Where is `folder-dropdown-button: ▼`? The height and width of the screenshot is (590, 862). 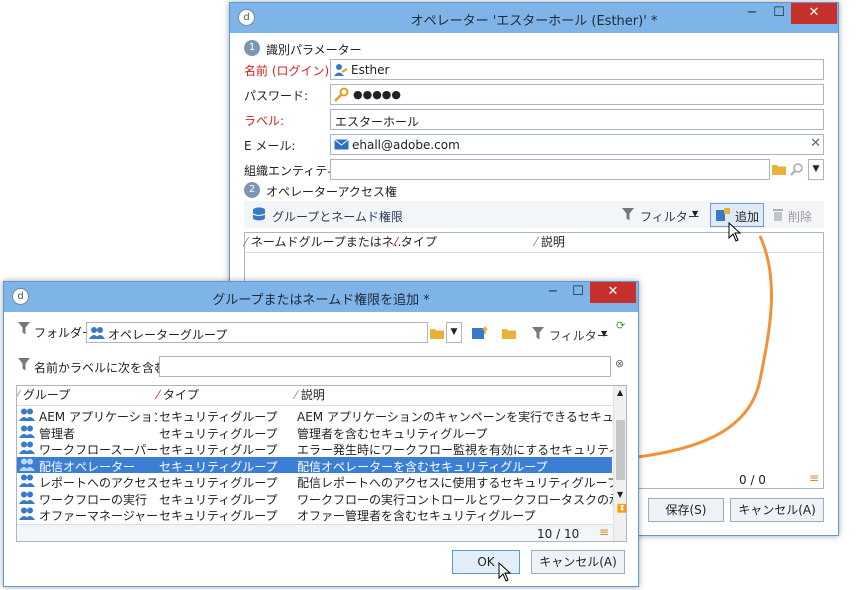 folder-dropdown-button: ▼ is located at coordinates (454, 332).